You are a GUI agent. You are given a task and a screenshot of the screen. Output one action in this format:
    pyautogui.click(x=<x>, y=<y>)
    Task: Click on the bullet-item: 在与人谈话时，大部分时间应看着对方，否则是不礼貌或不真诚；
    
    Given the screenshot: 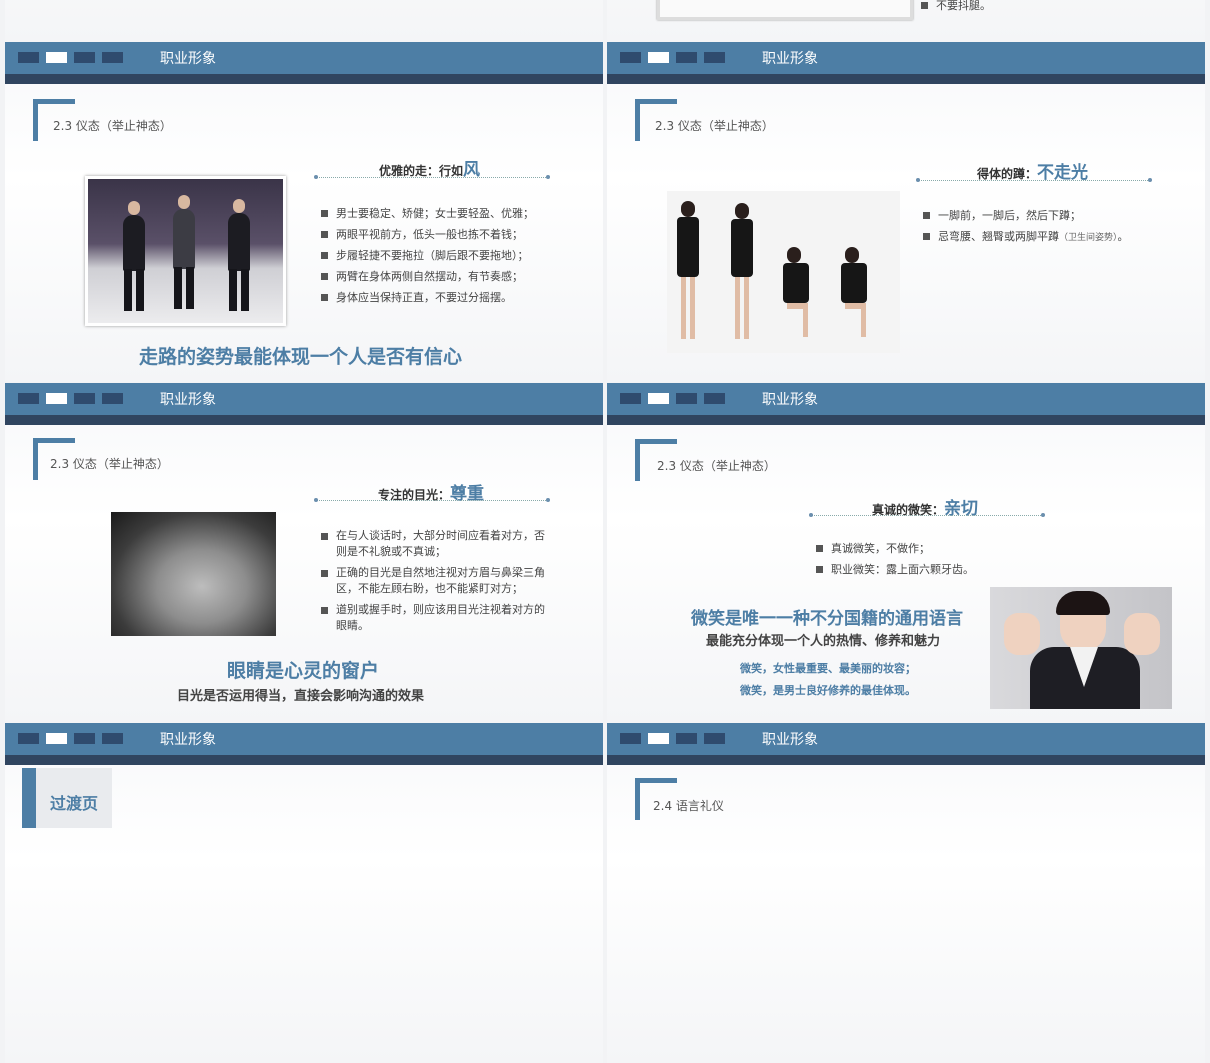 What is the action you would take?
    pyautogui.click(x=436, y=544)
    